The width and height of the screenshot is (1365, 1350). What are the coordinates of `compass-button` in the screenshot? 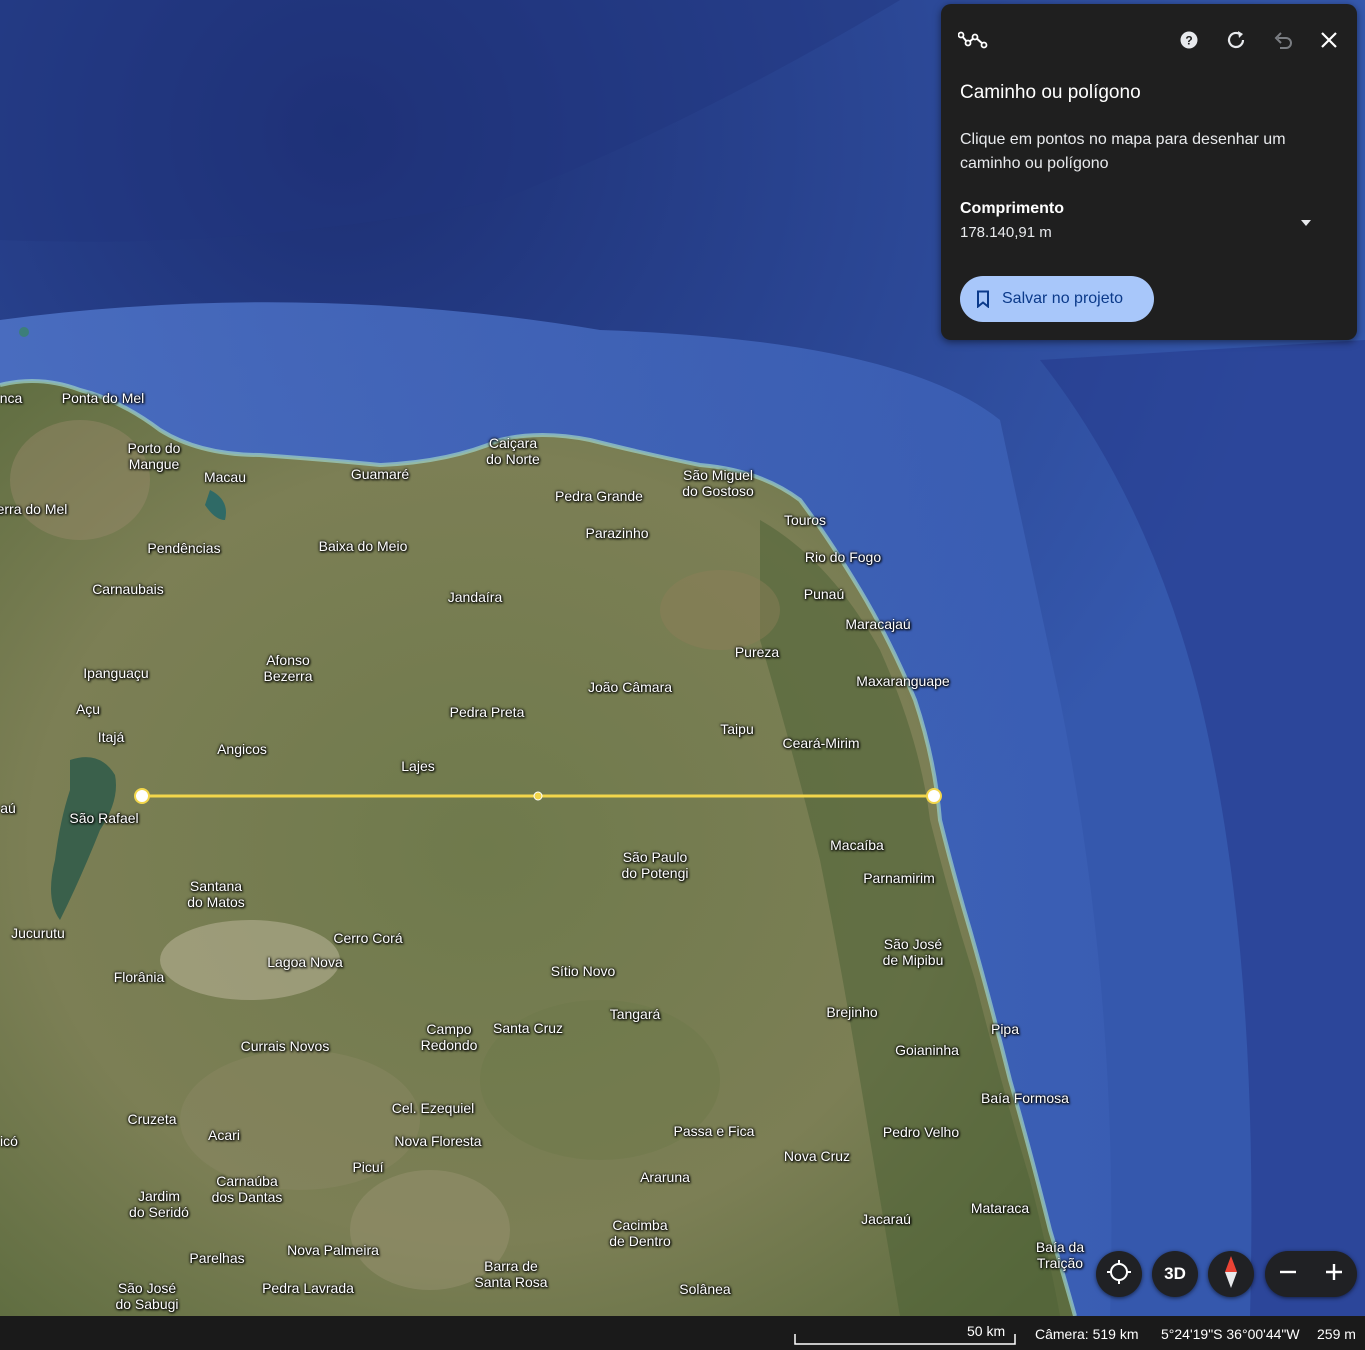 It's located at (1231, 1274).